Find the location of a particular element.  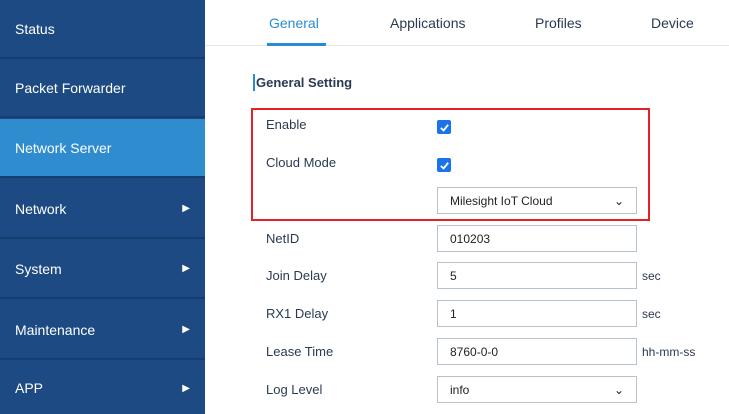

lease-time-unit: hh-mm-ss is located at coordinates (669, 352).